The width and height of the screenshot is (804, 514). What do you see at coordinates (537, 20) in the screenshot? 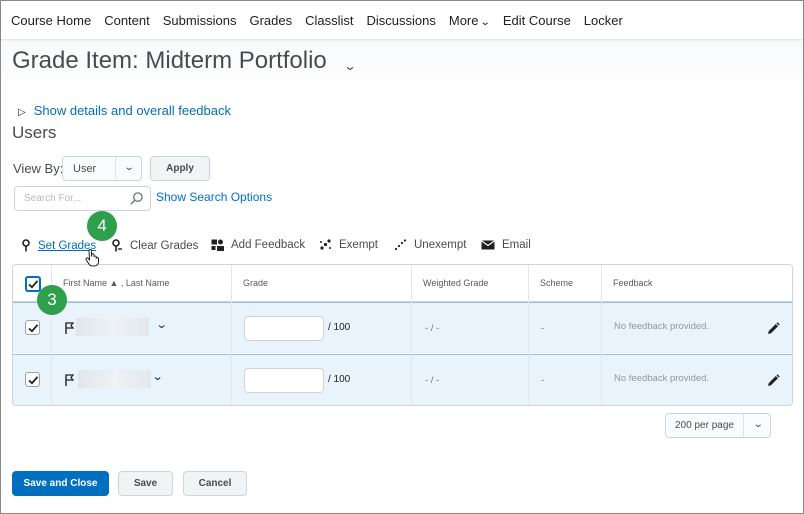
I see `nav-edit-course: Edit Course` at bounding box center [537, 20].